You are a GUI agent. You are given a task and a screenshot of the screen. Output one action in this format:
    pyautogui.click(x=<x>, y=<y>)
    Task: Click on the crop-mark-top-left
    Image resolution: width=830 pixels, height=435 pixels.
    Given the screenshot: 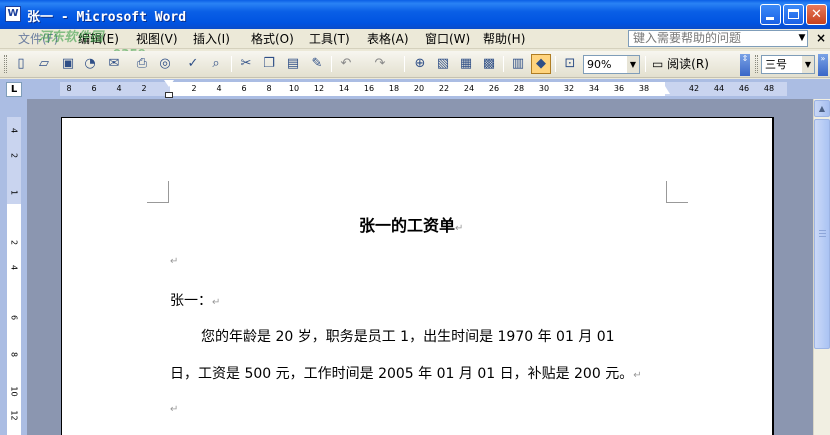 What is the action you would take?
    pyautogui.click(x=158, y=192)
    